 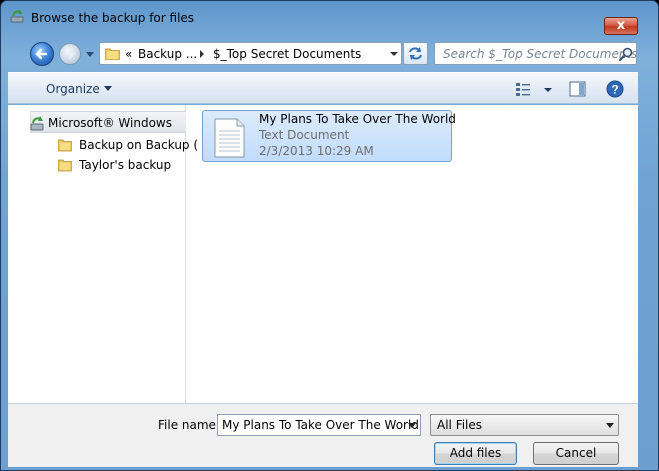 What do you see at coordinates (90, 54) in the screenshot?
I see `recent-pages-dropdown-icon` at bounding box center [90, 54].